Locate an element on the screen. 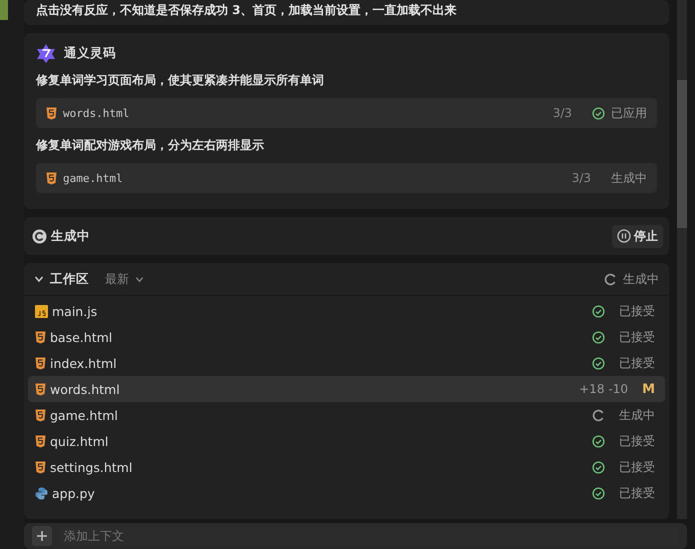 This screenshot has height=549, width=695. file-row: index.html 已接受 is located at coordinates (346, 363).